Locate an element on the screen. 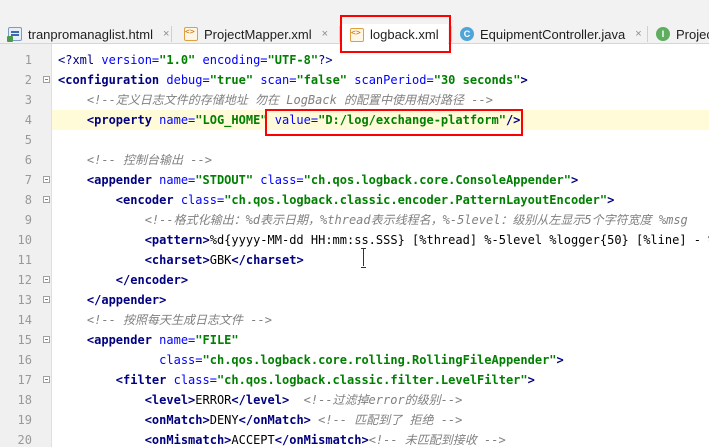 The height and width of the screenshot is (447, 709). code-token: <appender is located at coordinates (123, 340).